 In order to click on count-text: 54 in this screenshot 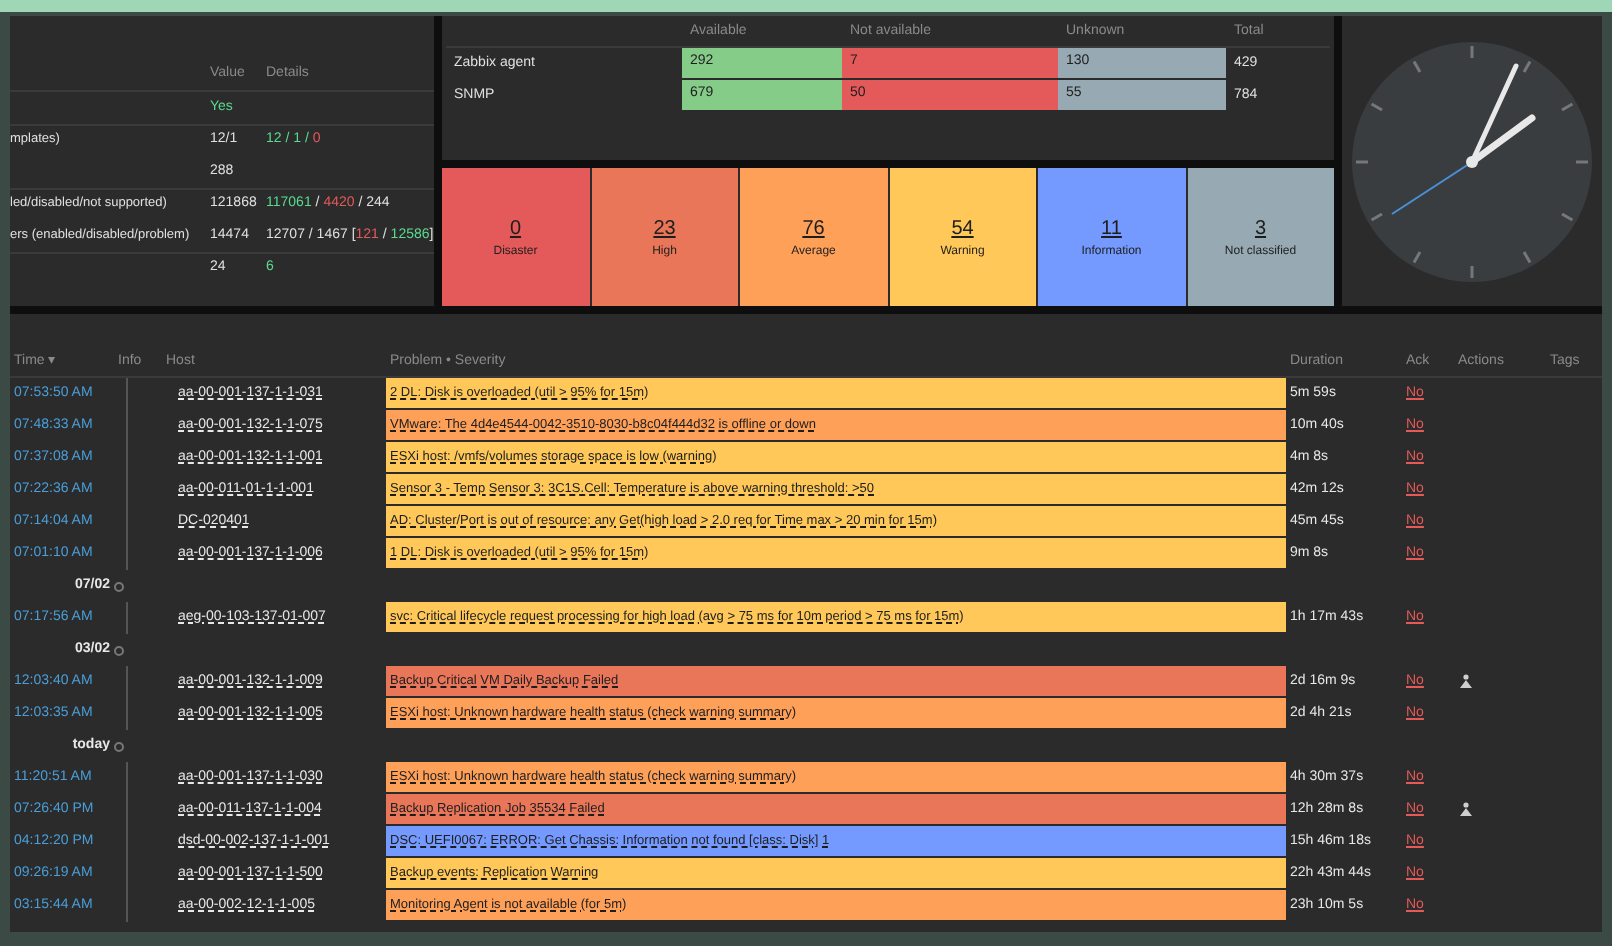, I will do `click(962, 229)`.